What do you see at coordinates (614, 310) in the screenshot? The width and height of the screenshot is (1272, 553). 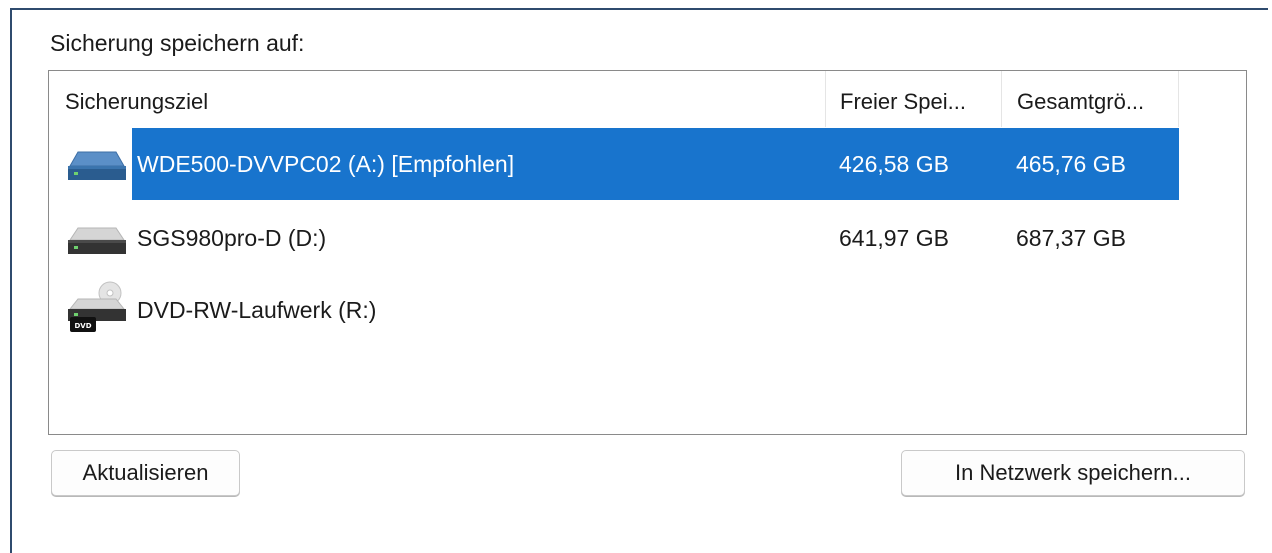 I see `list-item: DVD DVD-RW-Laufwerk (R:)` at bounding box center [614, 310].